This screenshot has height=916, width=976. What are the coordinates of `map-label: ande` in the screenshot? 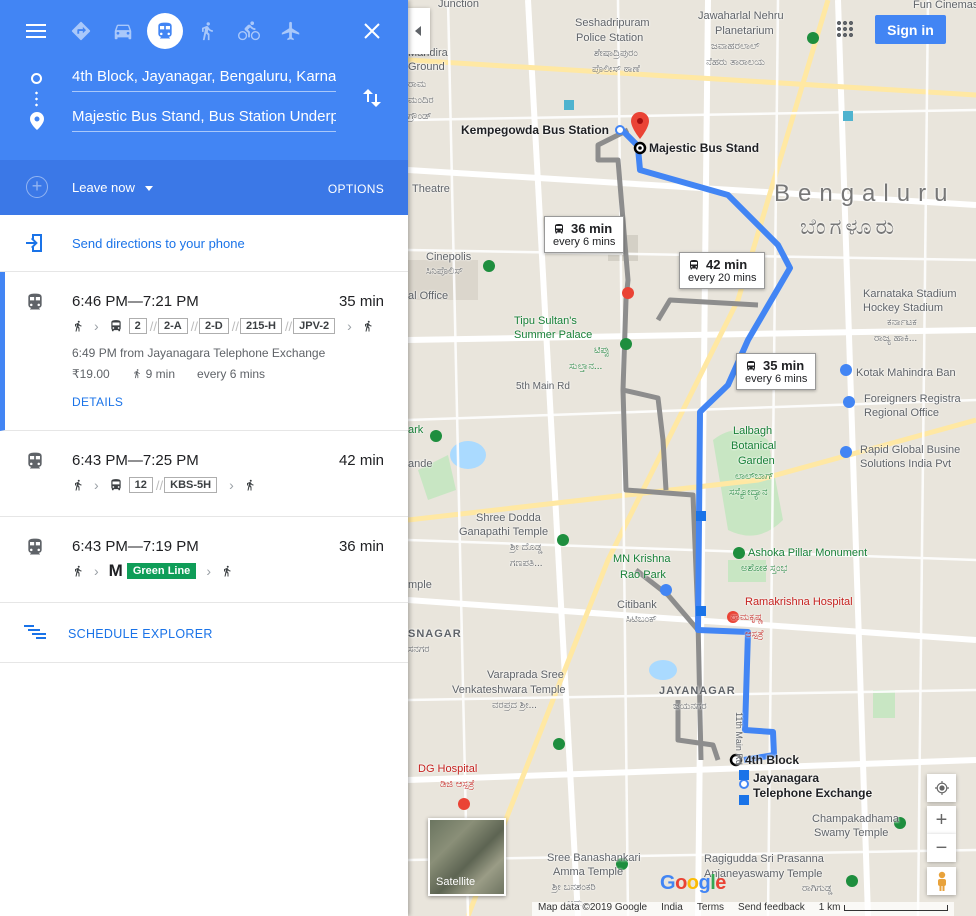 It's located at (420, 464).